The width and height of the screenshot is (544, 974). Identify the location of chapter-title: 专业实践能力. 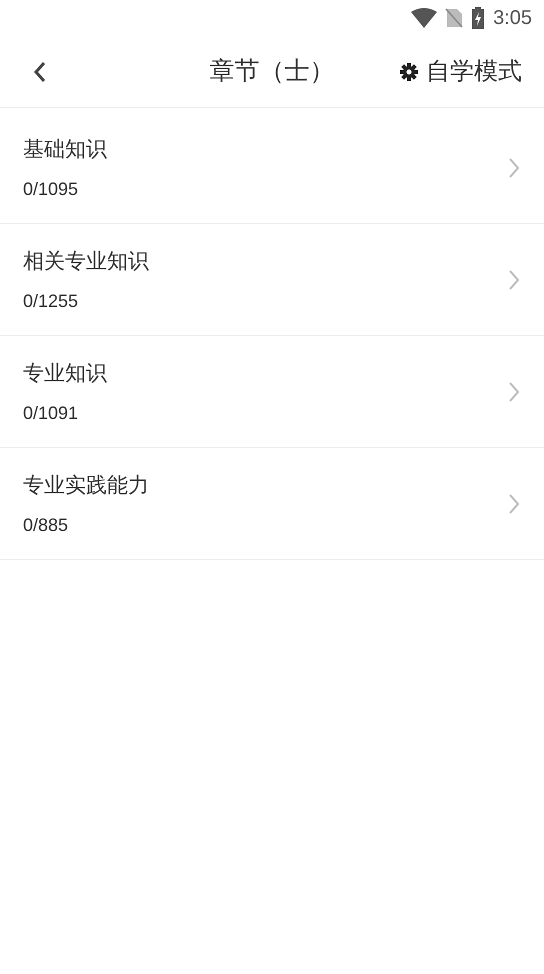
(86, 485).